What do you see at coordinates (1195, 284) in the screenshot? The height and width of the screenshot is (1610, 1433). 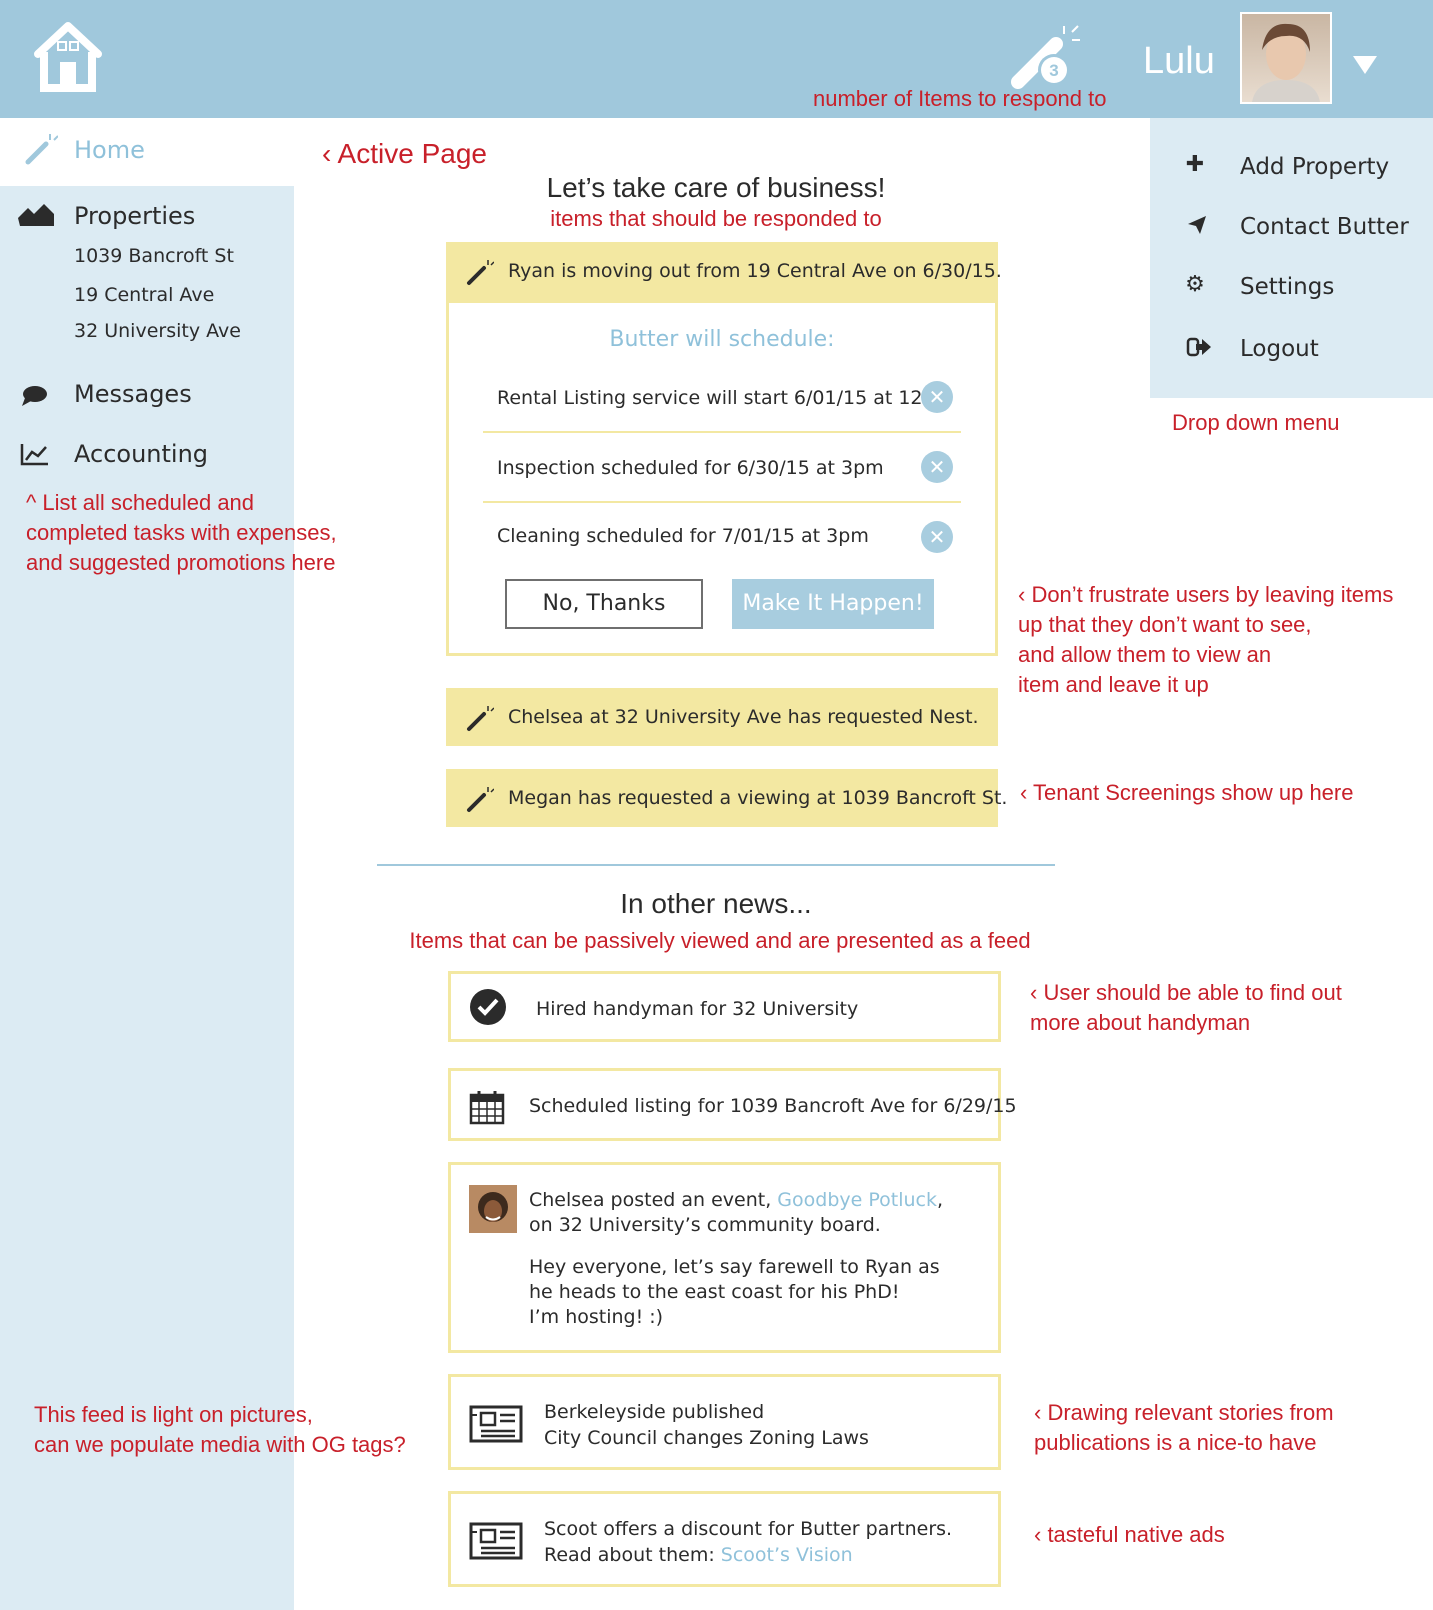 I see `gear-icon: ⚙` at bounding box center [1195, 284].